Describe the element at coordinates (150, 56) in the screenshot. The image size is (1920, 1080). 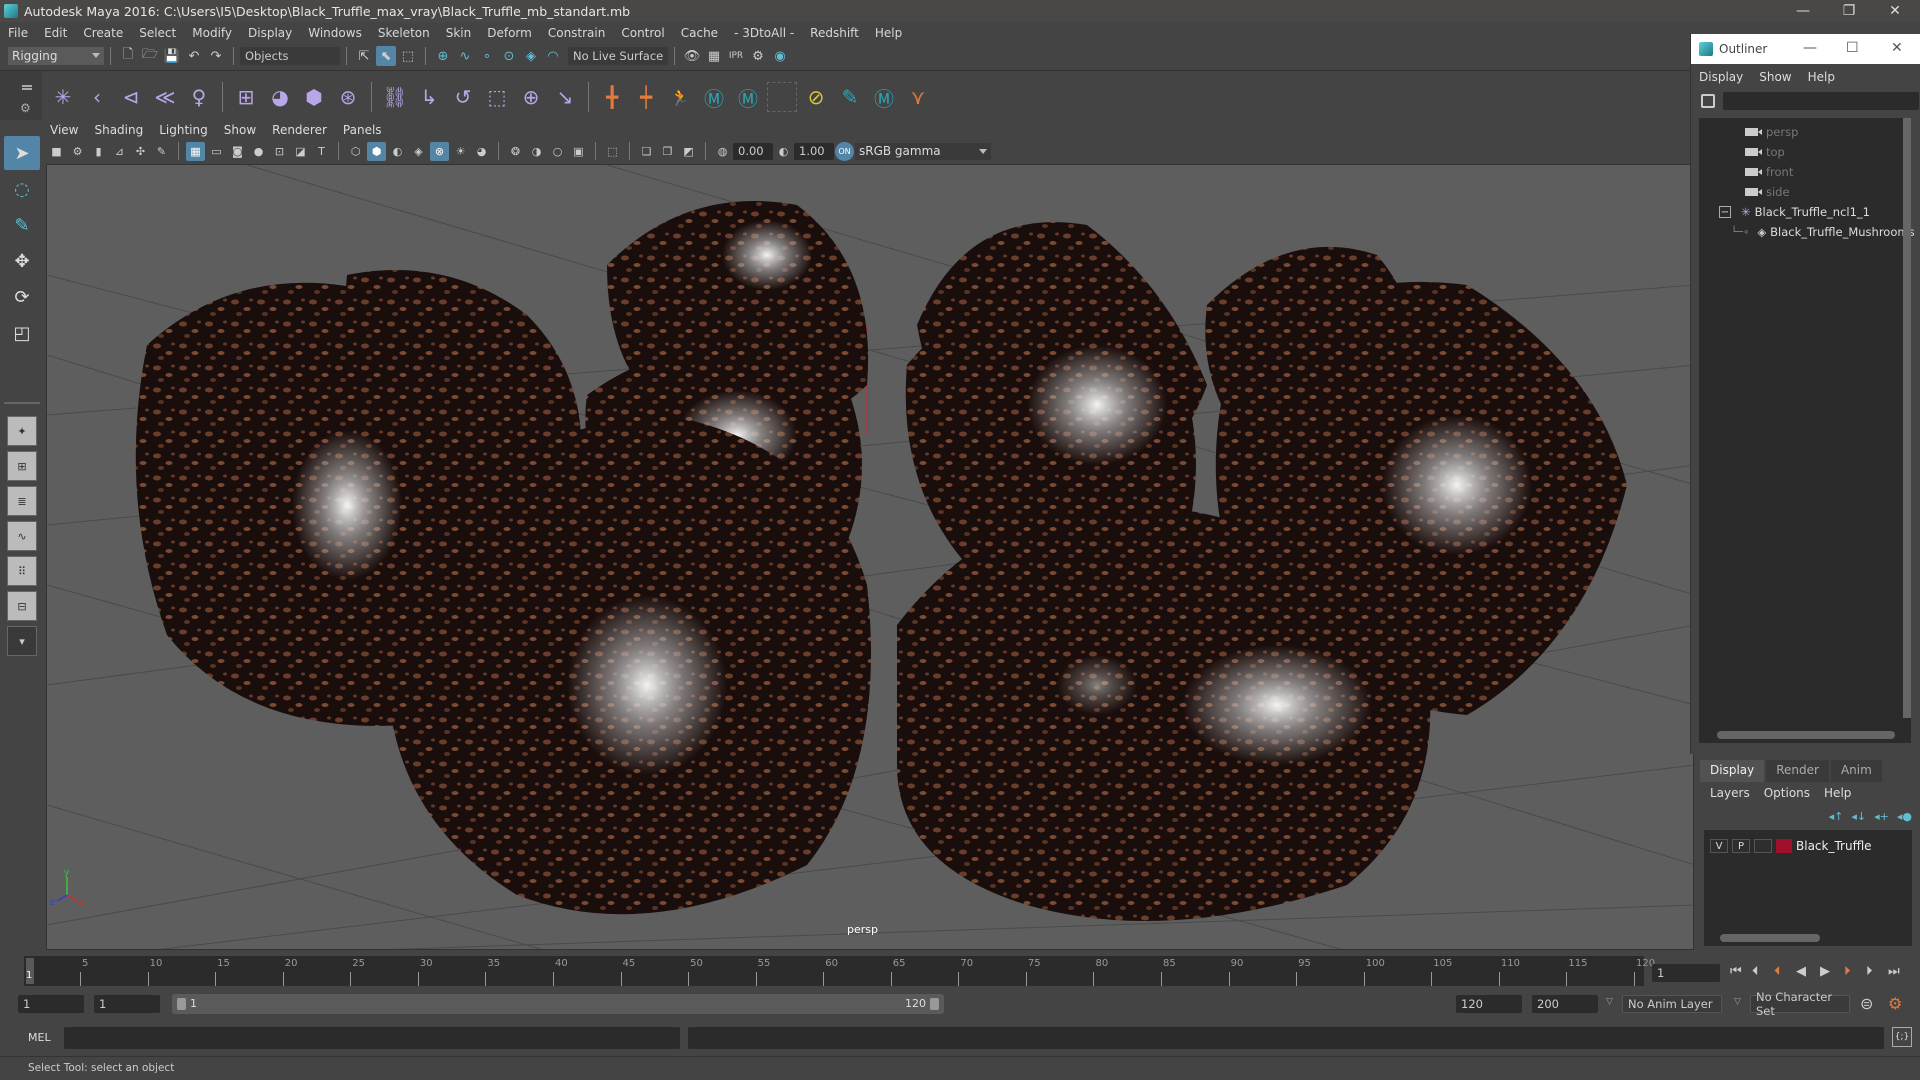
I see `open-scene-icon: 🗁` at that location.